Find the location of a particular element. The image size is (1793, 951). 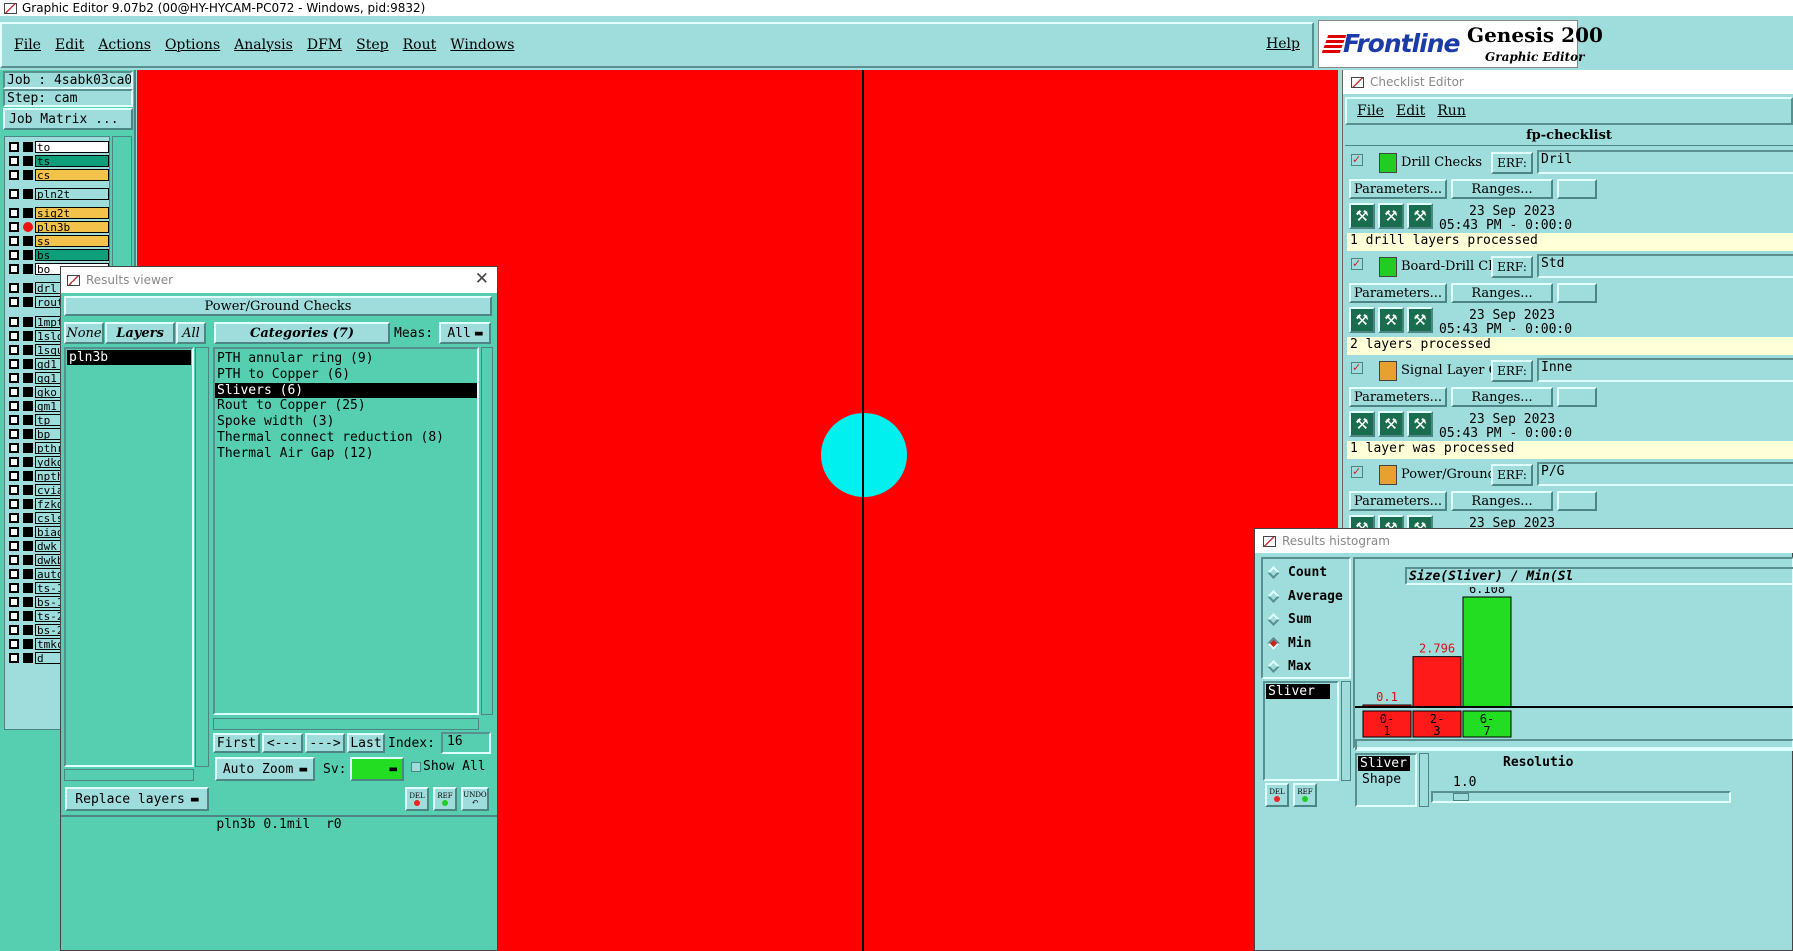

erf-value-field: Inne is located at coordinates (1665, 370).